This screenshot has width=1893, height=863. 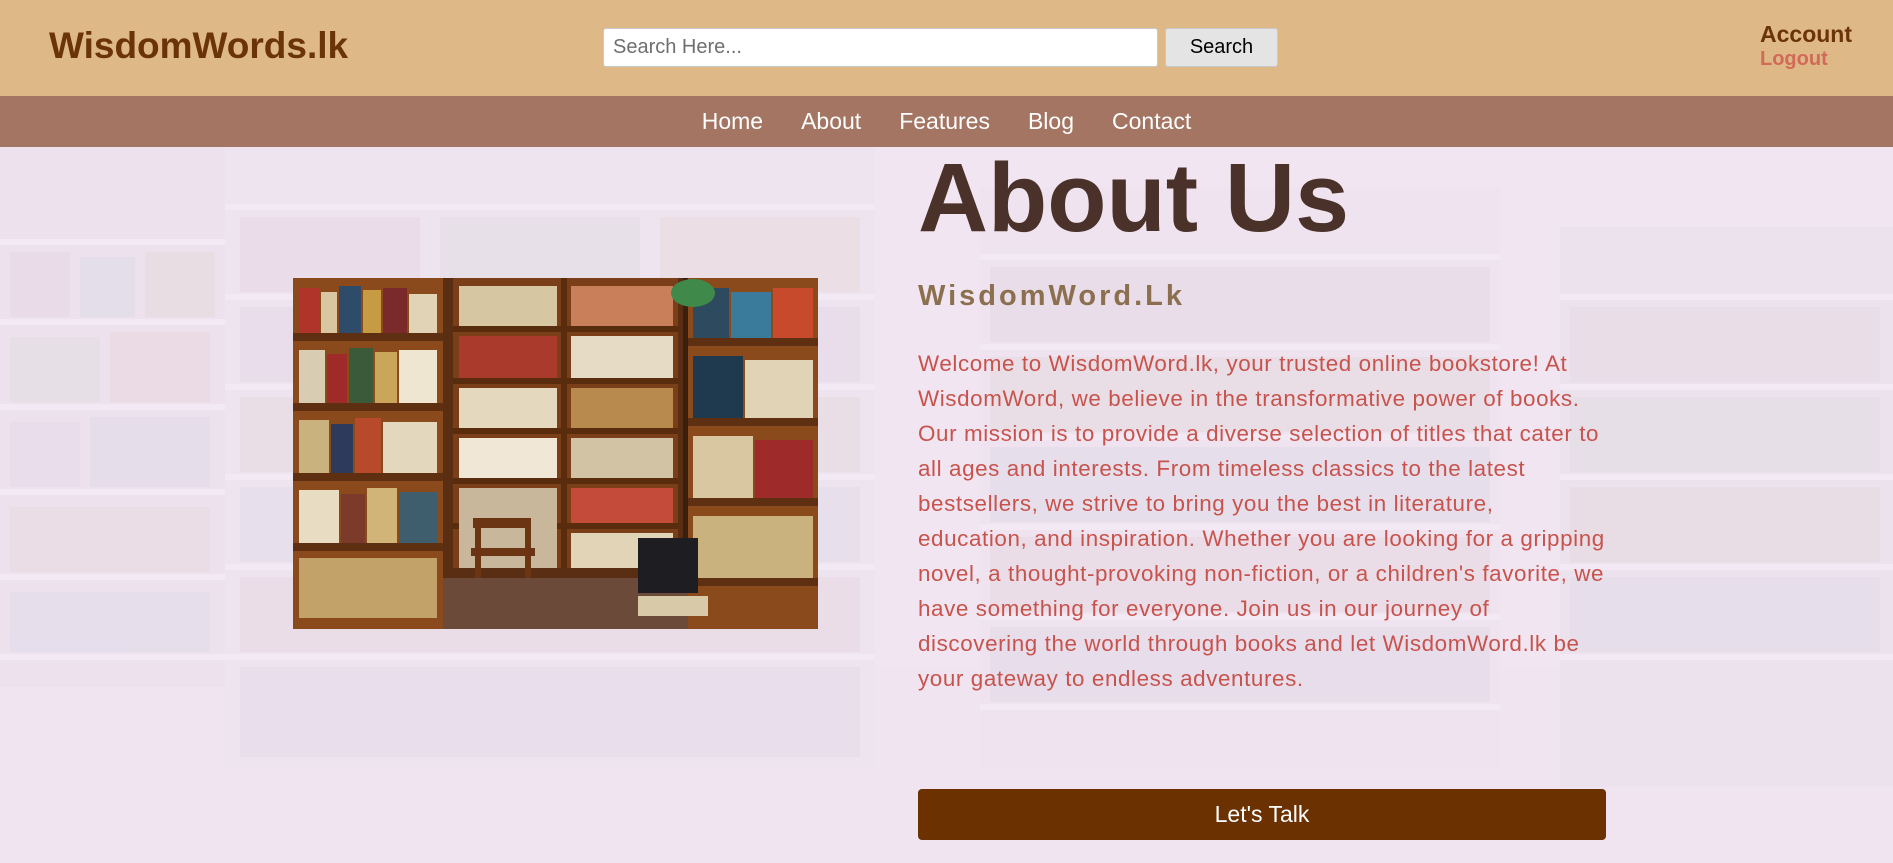 What do you see at coordinates (1221, 47) in the screenshot?
I see `search-button: Search` at bounding box center [1221, 47].